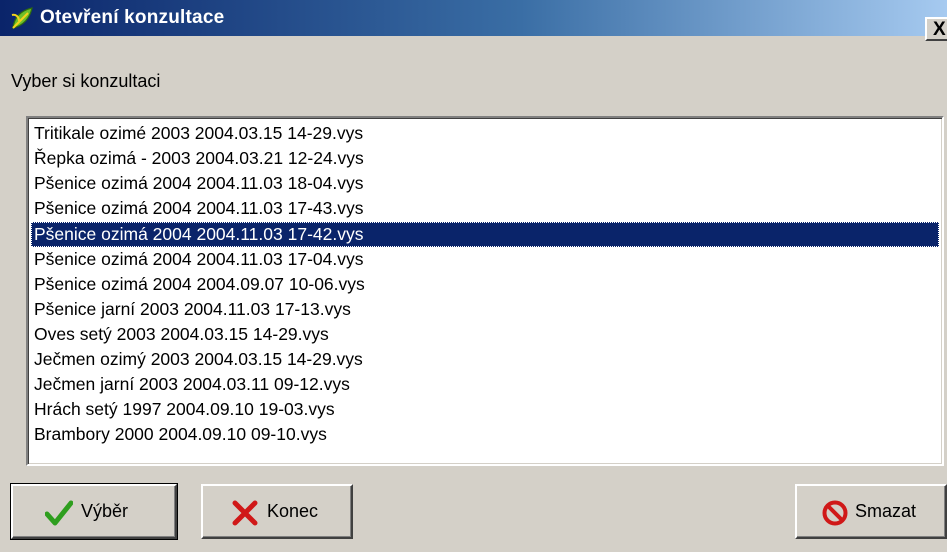  I want to click on select-button: Výběr, so click(94, 511).